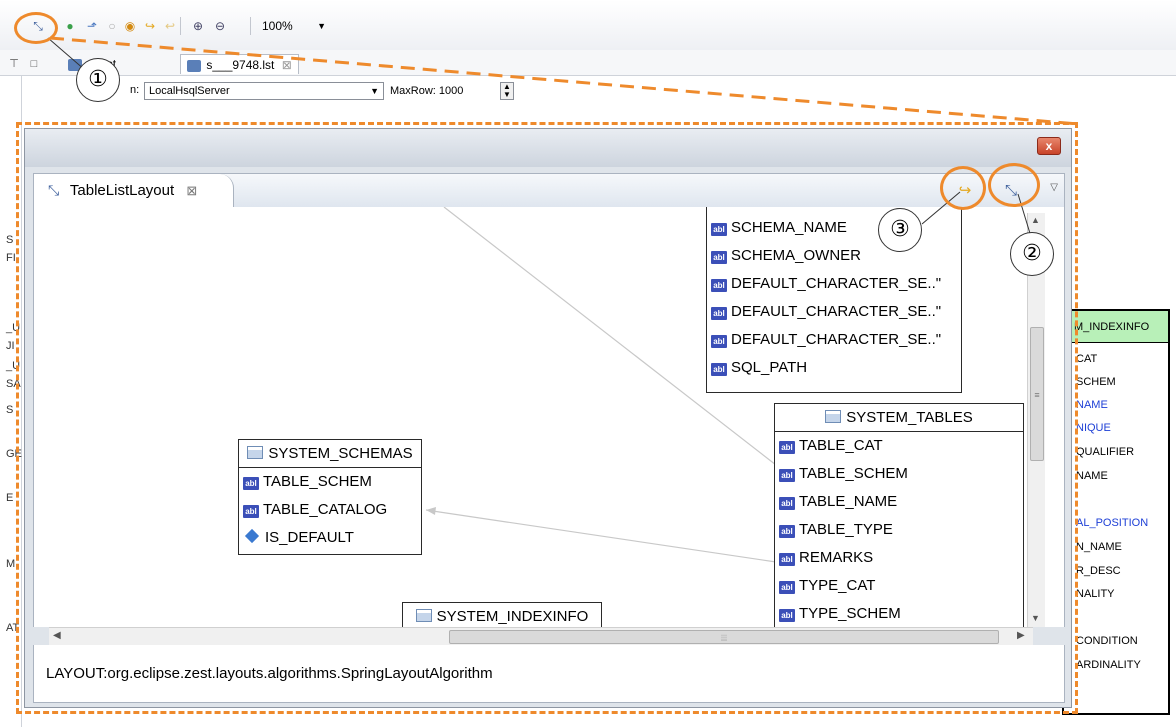 The height and width of the screenshot is (727, 1176). What do you see at coordinates (899, 502) in the screenshot?
I see `attribute-row: abl TABLE_NAME` at bounding box center [899, 502].